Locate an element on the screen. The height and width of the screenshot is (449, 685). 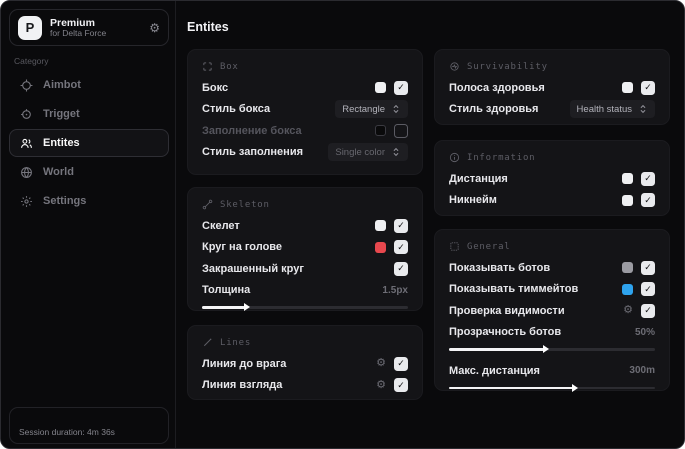
setting-row: Линия взгляда ⚙ ✓ is located at coordinates (305, 386).